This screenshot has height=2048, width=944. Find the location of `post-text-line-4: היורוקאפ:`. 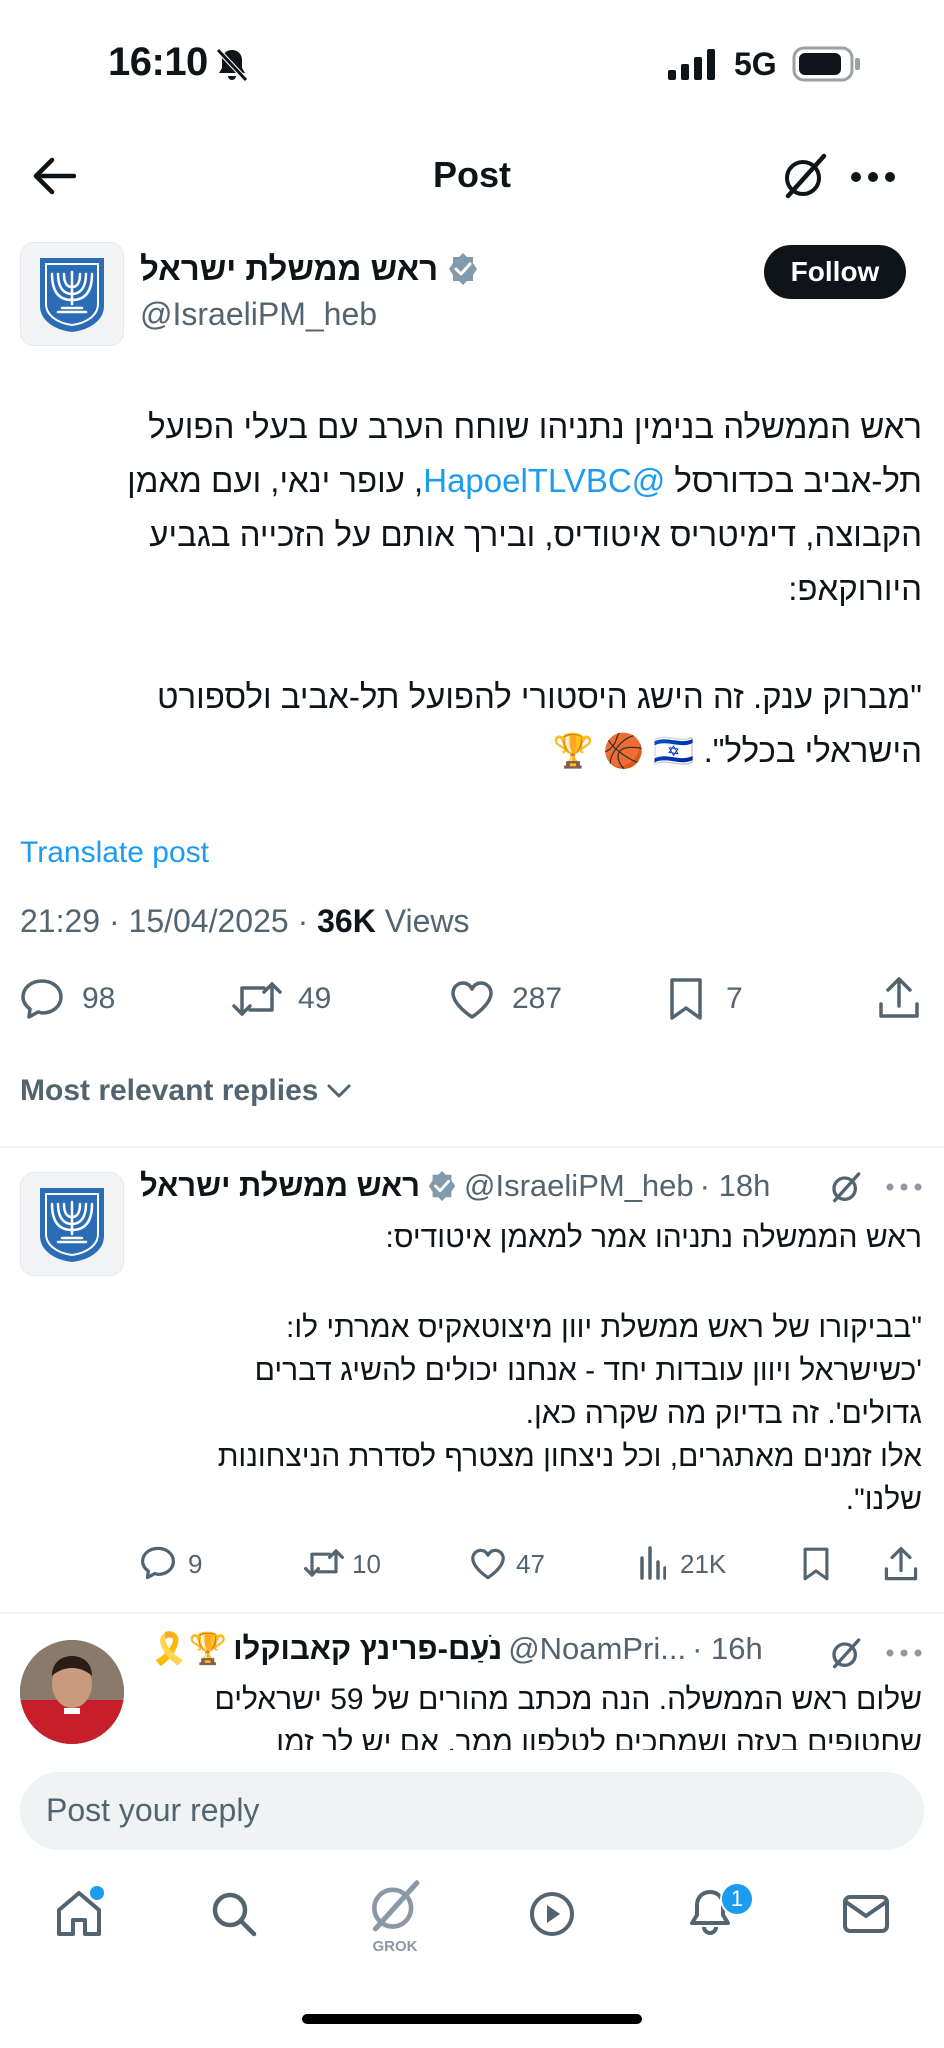

post-text-line-4: היורוקאפ: is located at coordinates (855, 588).